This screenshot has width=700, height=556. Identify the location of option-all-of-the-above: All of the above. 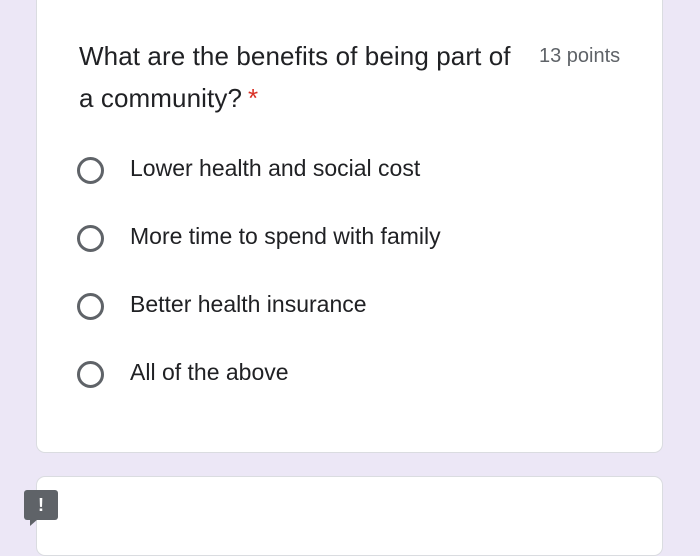
(259, 395).